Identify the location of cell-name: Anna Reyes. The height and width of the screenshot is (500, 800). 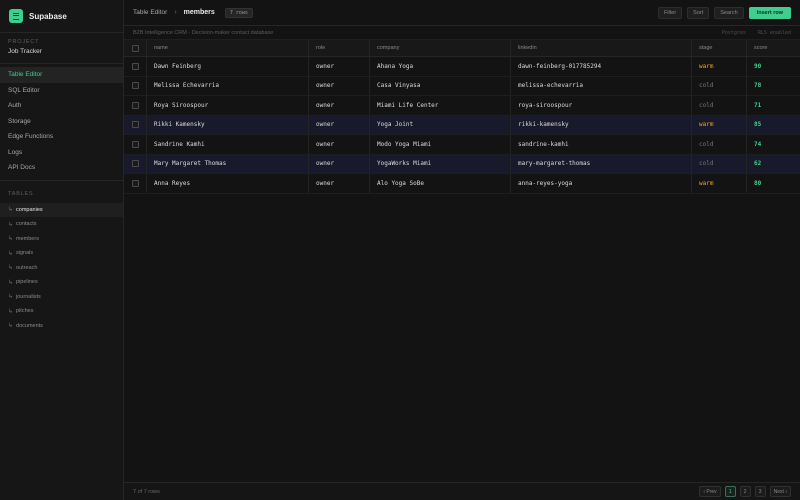
(228, 183).